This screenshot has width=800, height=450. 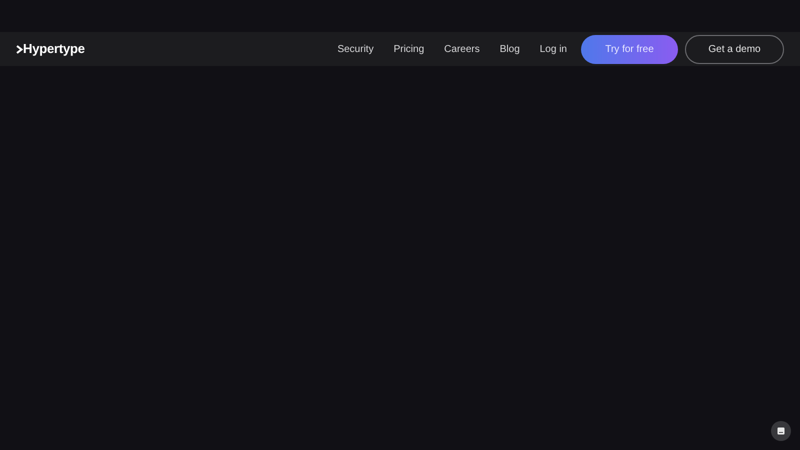 What do you see at coordinates (629, 49) in the screenshot?
I see `try-button: Try for free` at bounding box center [629, 49].